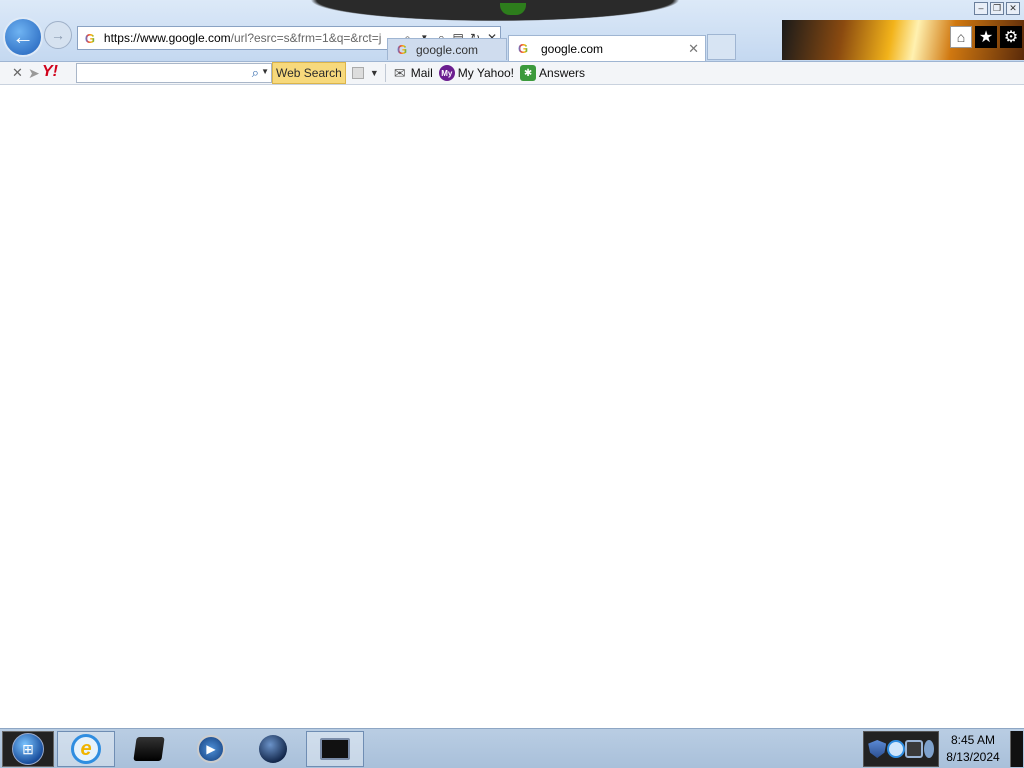 The height and width of the screenshot is (768, 1024). What do you see at coordinates (973, 740) in the screenshot?
I see `clock-time: 8:45 AM` at bounding box center [973, 740].